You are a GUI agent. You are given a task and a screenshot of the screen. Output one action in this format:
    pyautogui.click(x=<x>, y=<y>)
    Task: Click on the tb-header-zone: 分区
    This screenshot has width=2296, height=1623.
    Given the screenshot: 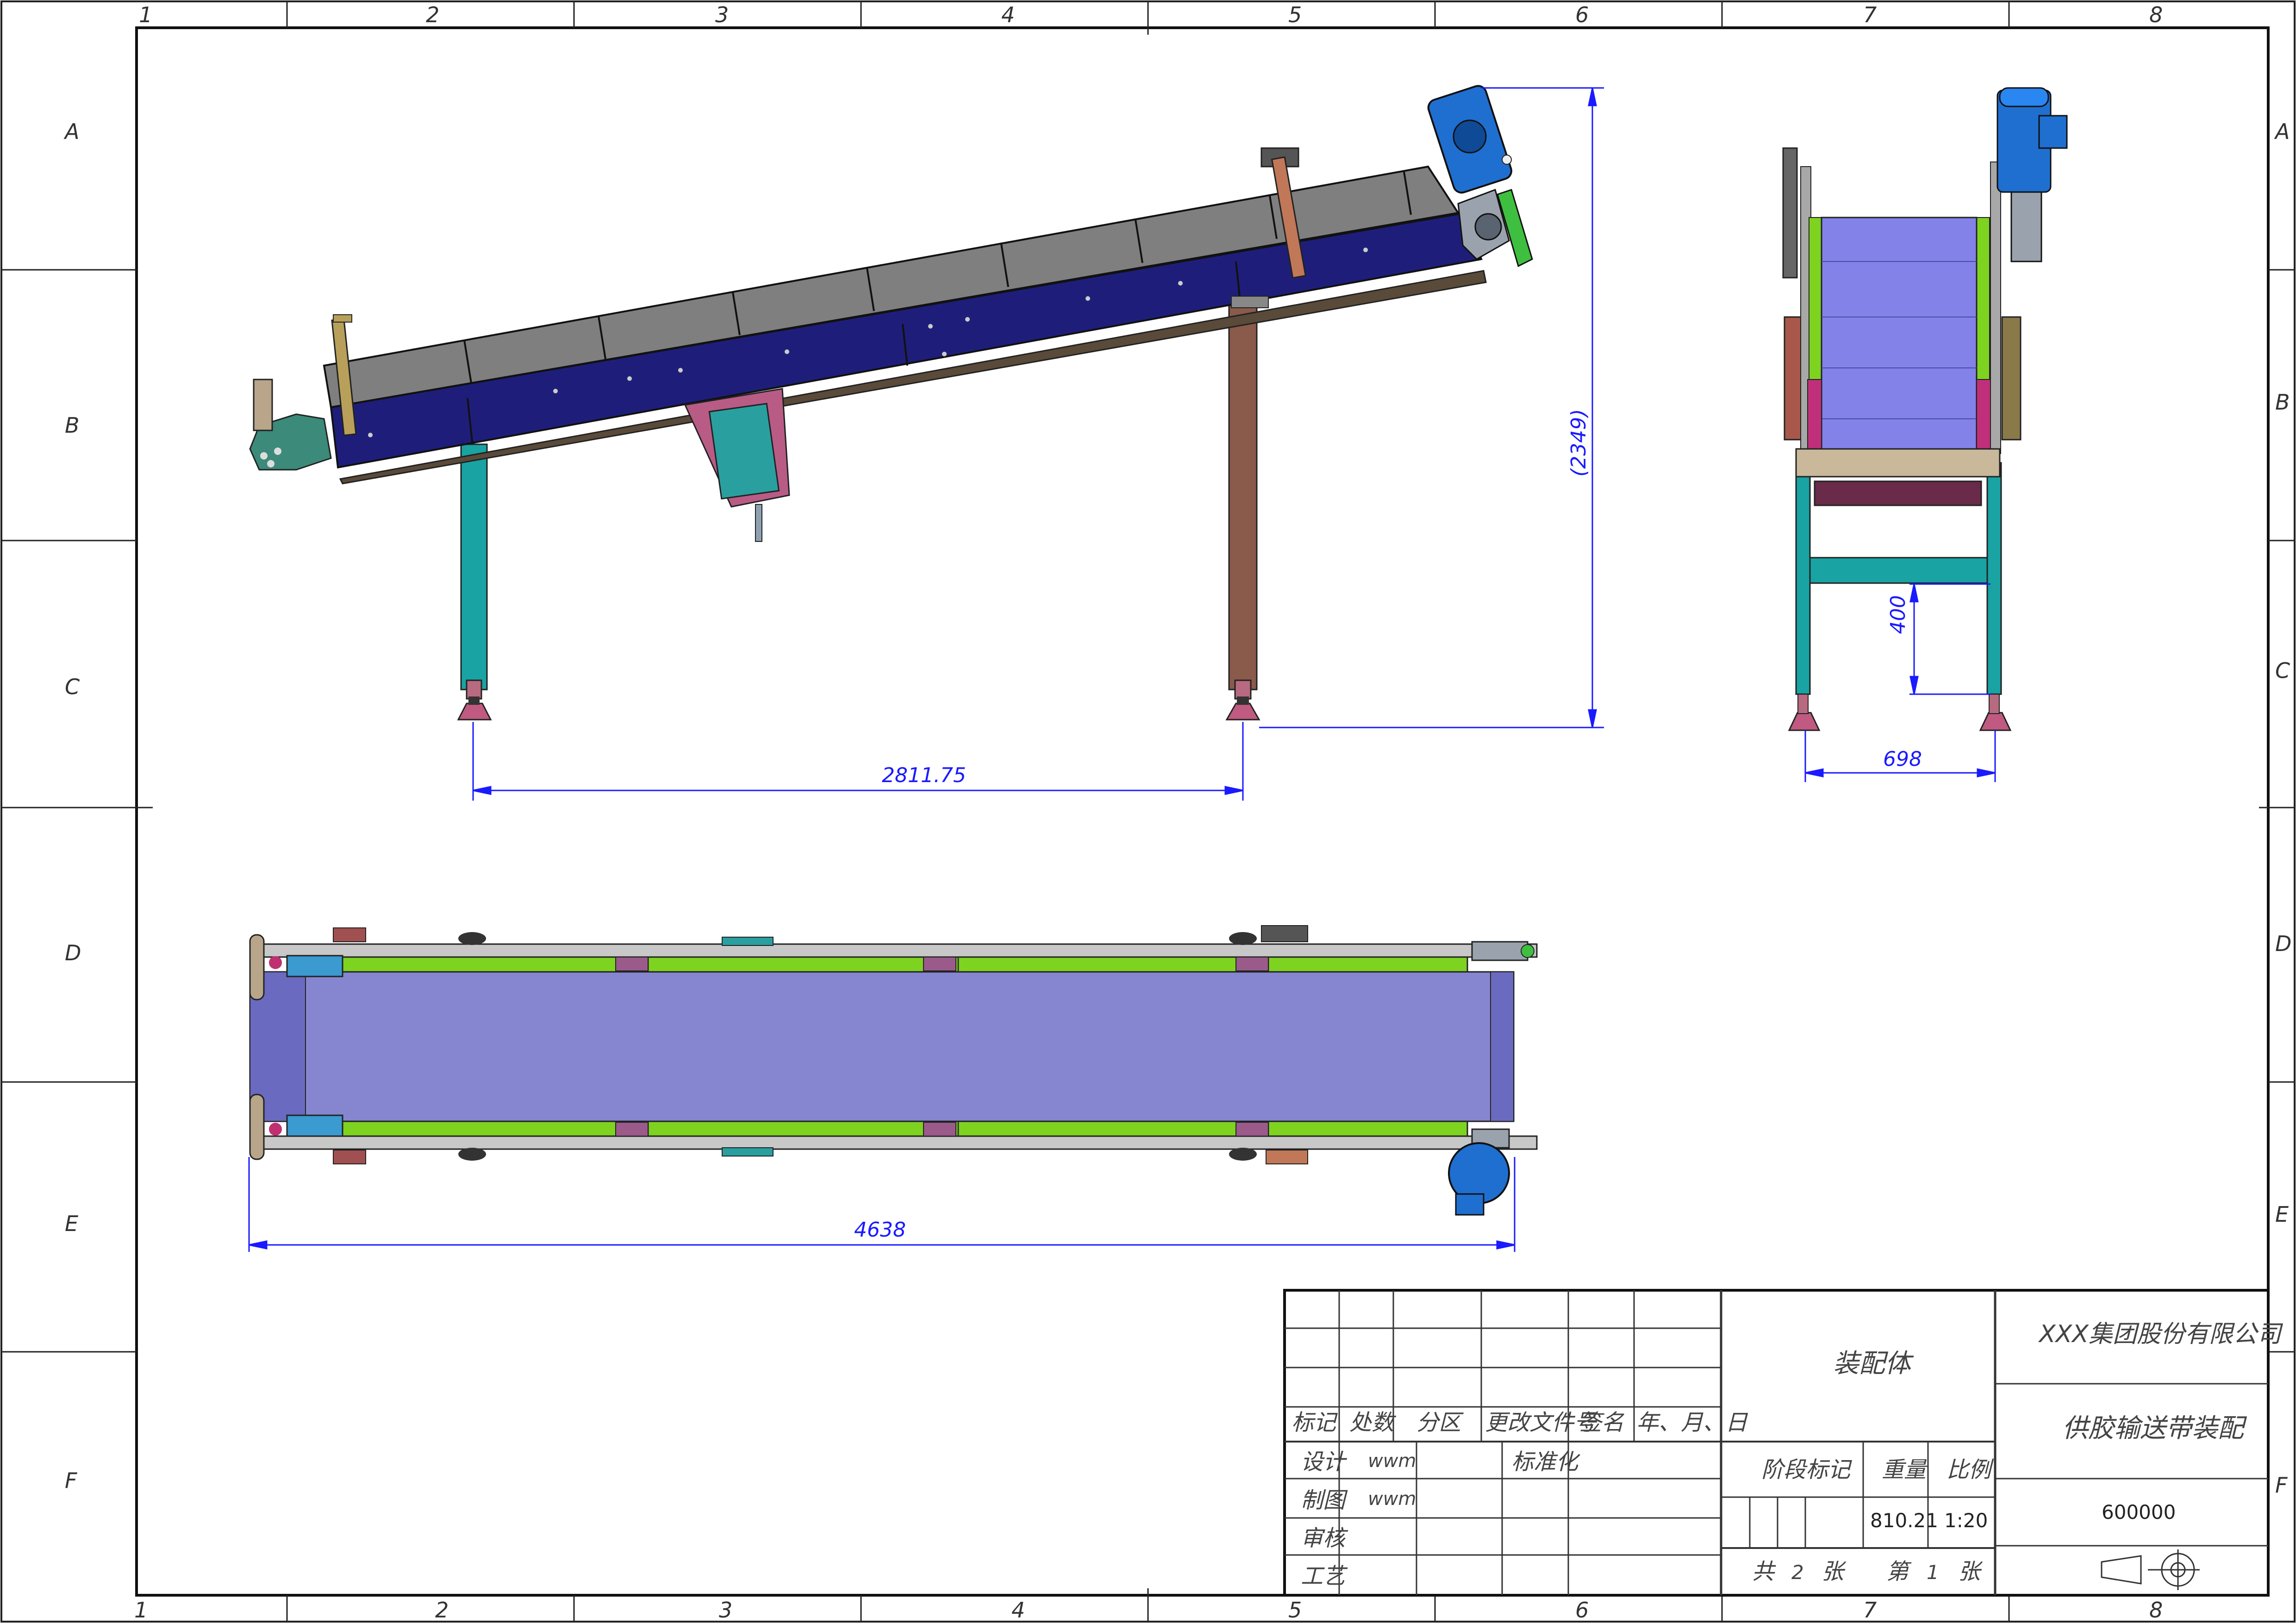 What is the action you would take?
    pyautogui.click(x=1440, y=1423)
    